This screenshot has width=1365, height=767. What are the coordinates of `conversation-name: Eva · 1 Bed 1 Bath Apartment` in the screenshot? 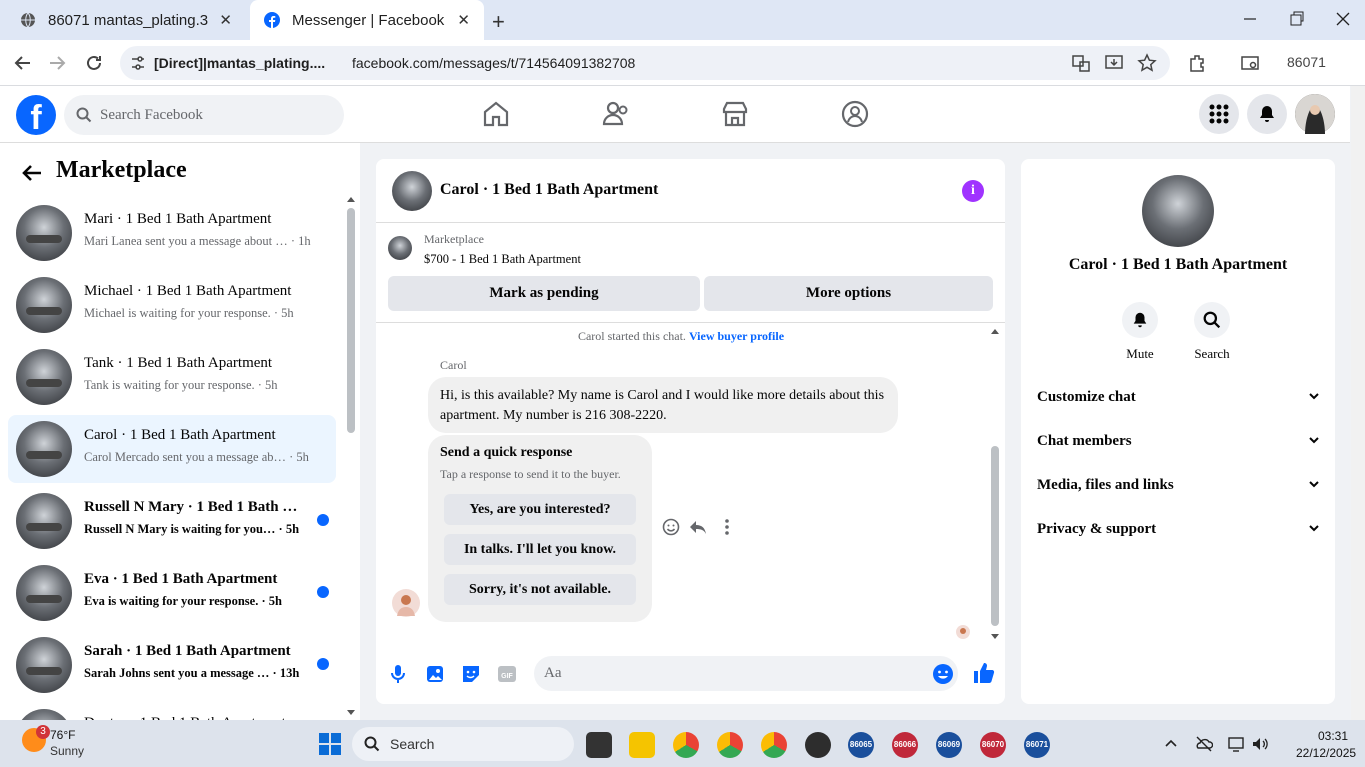 It's located at (181, 579).